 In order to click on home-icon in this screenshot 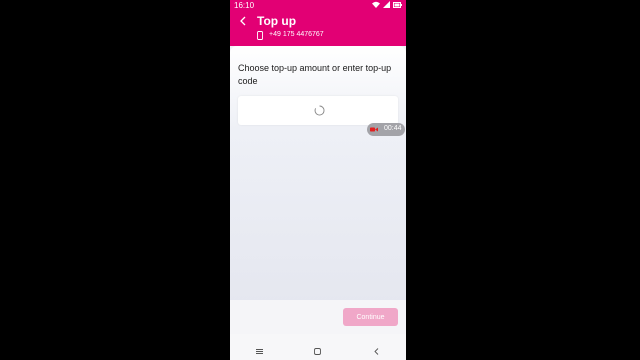, I will do `click(317, 349)`.